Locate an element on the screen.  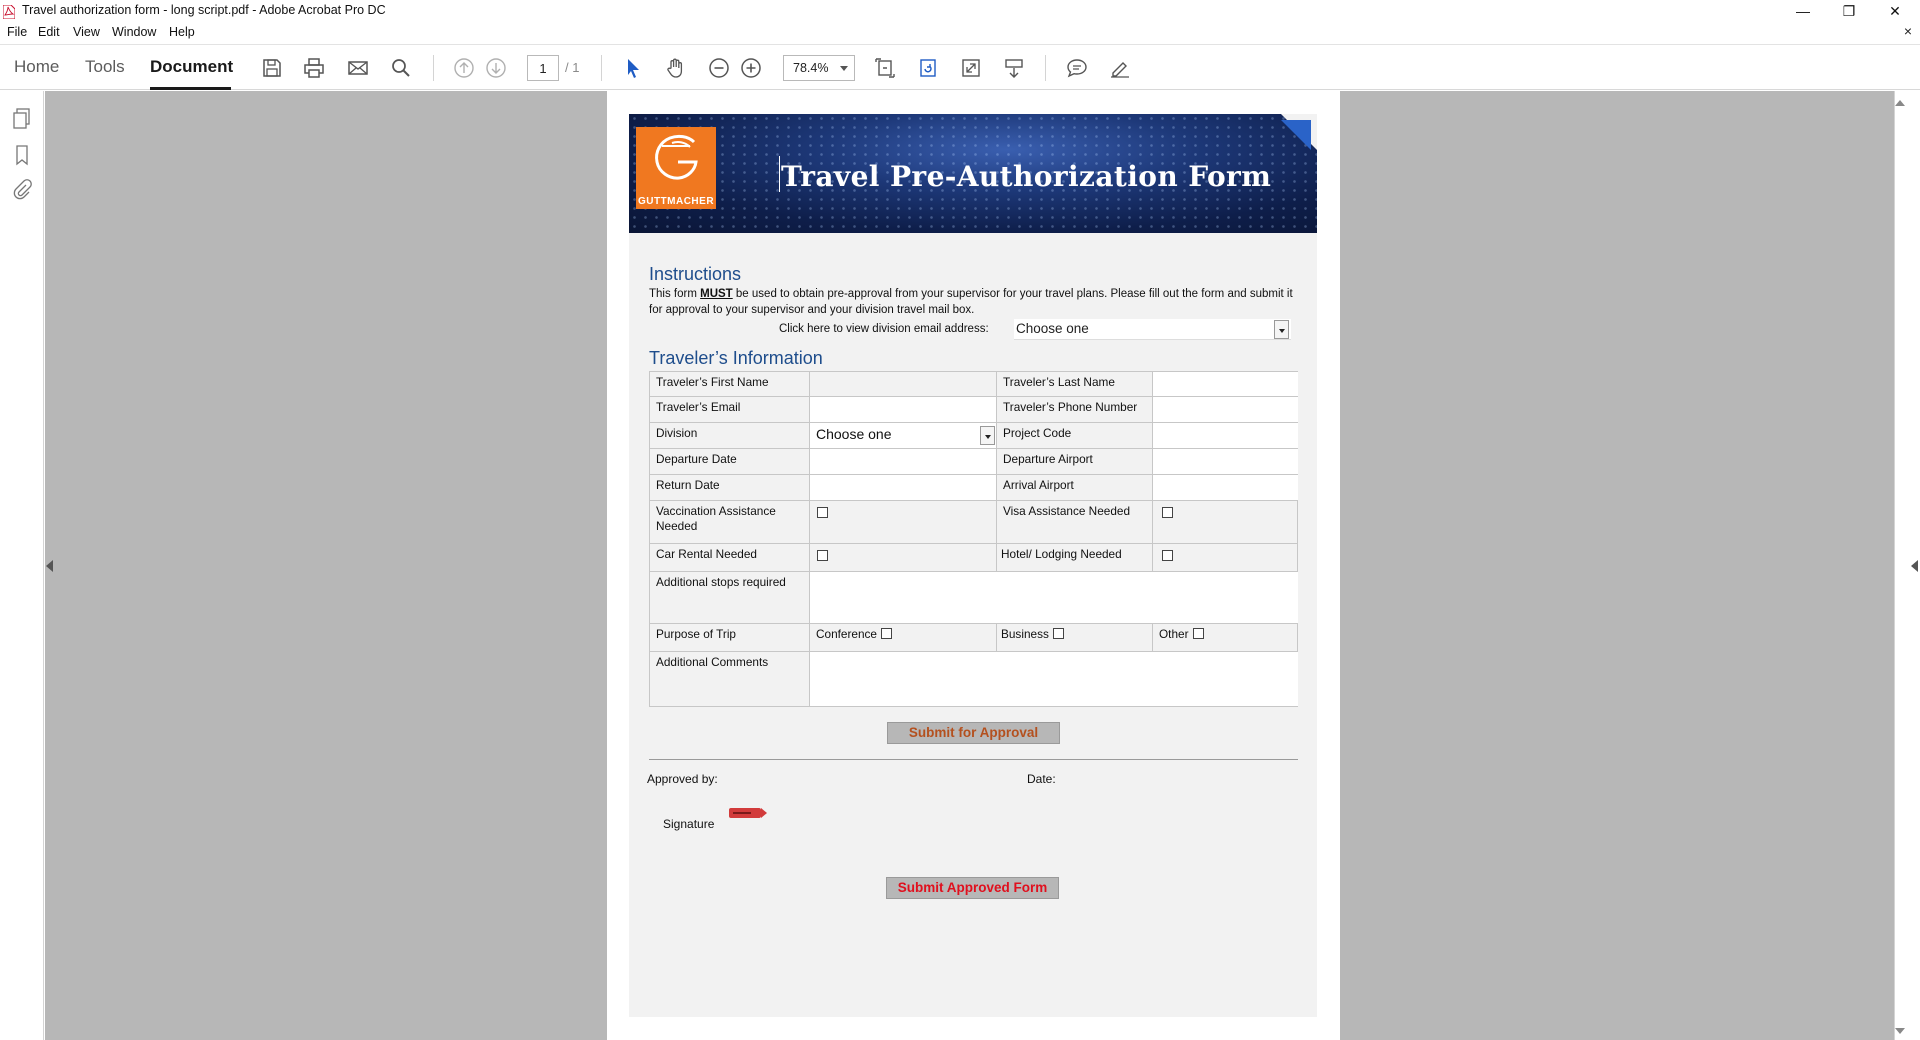
car-rental-label: Car Rental Needed is located at coordinates (730, 558).